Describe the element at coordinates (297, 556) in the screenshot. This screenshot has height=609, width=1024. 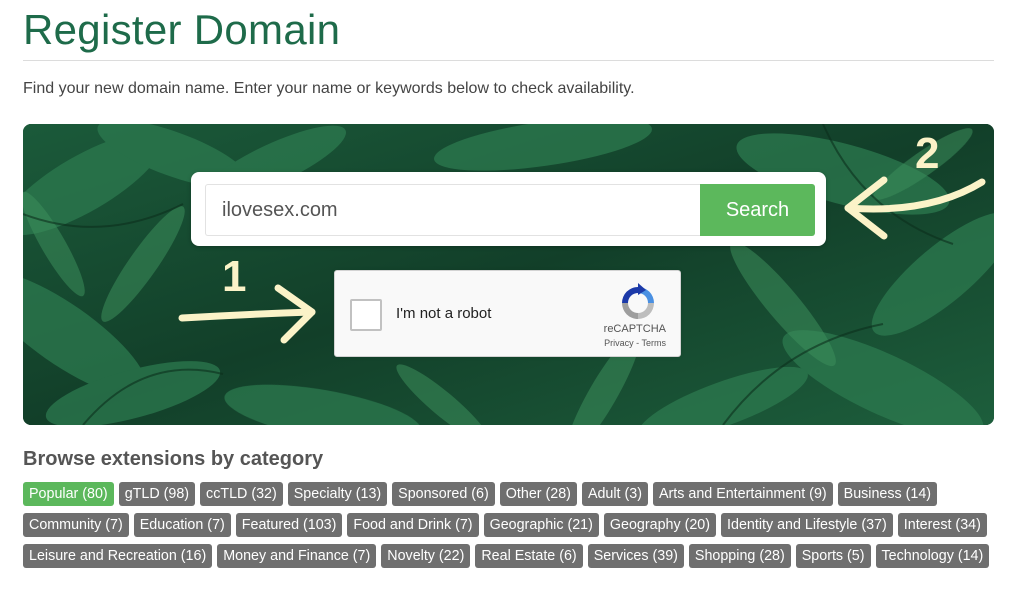
I see `category-tag: Money and Finance (7)` at that location.